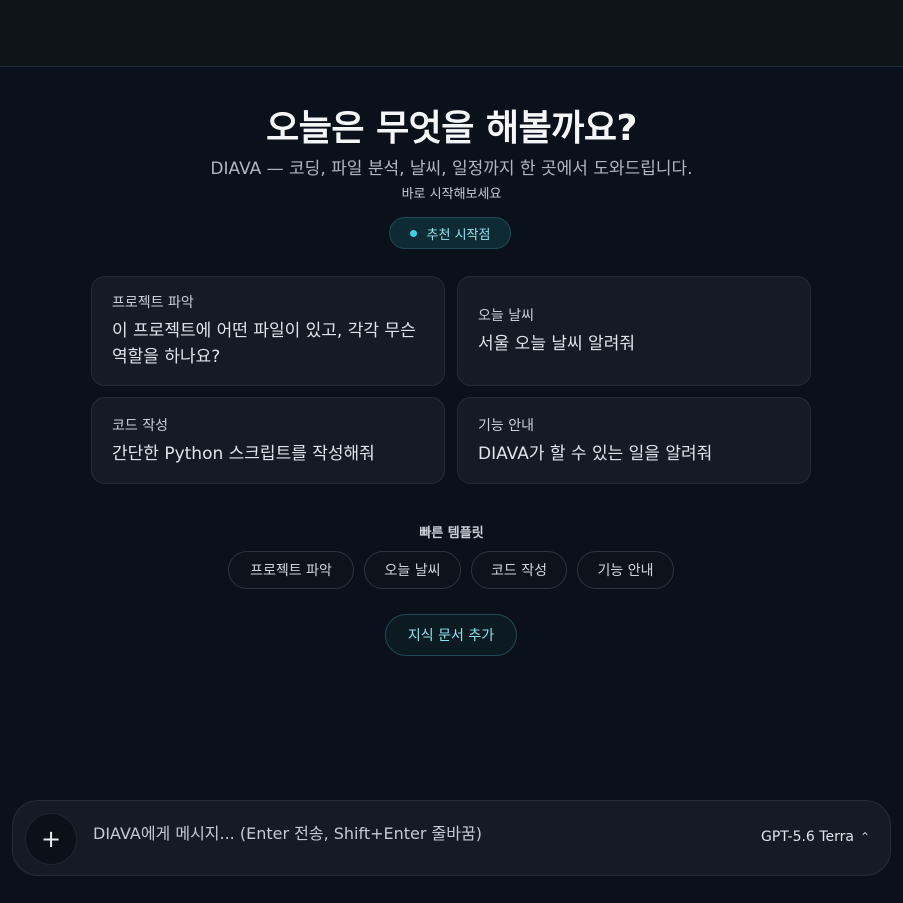  I want to click on suggestion-card-title: 기능 안내, so click(506, 425).